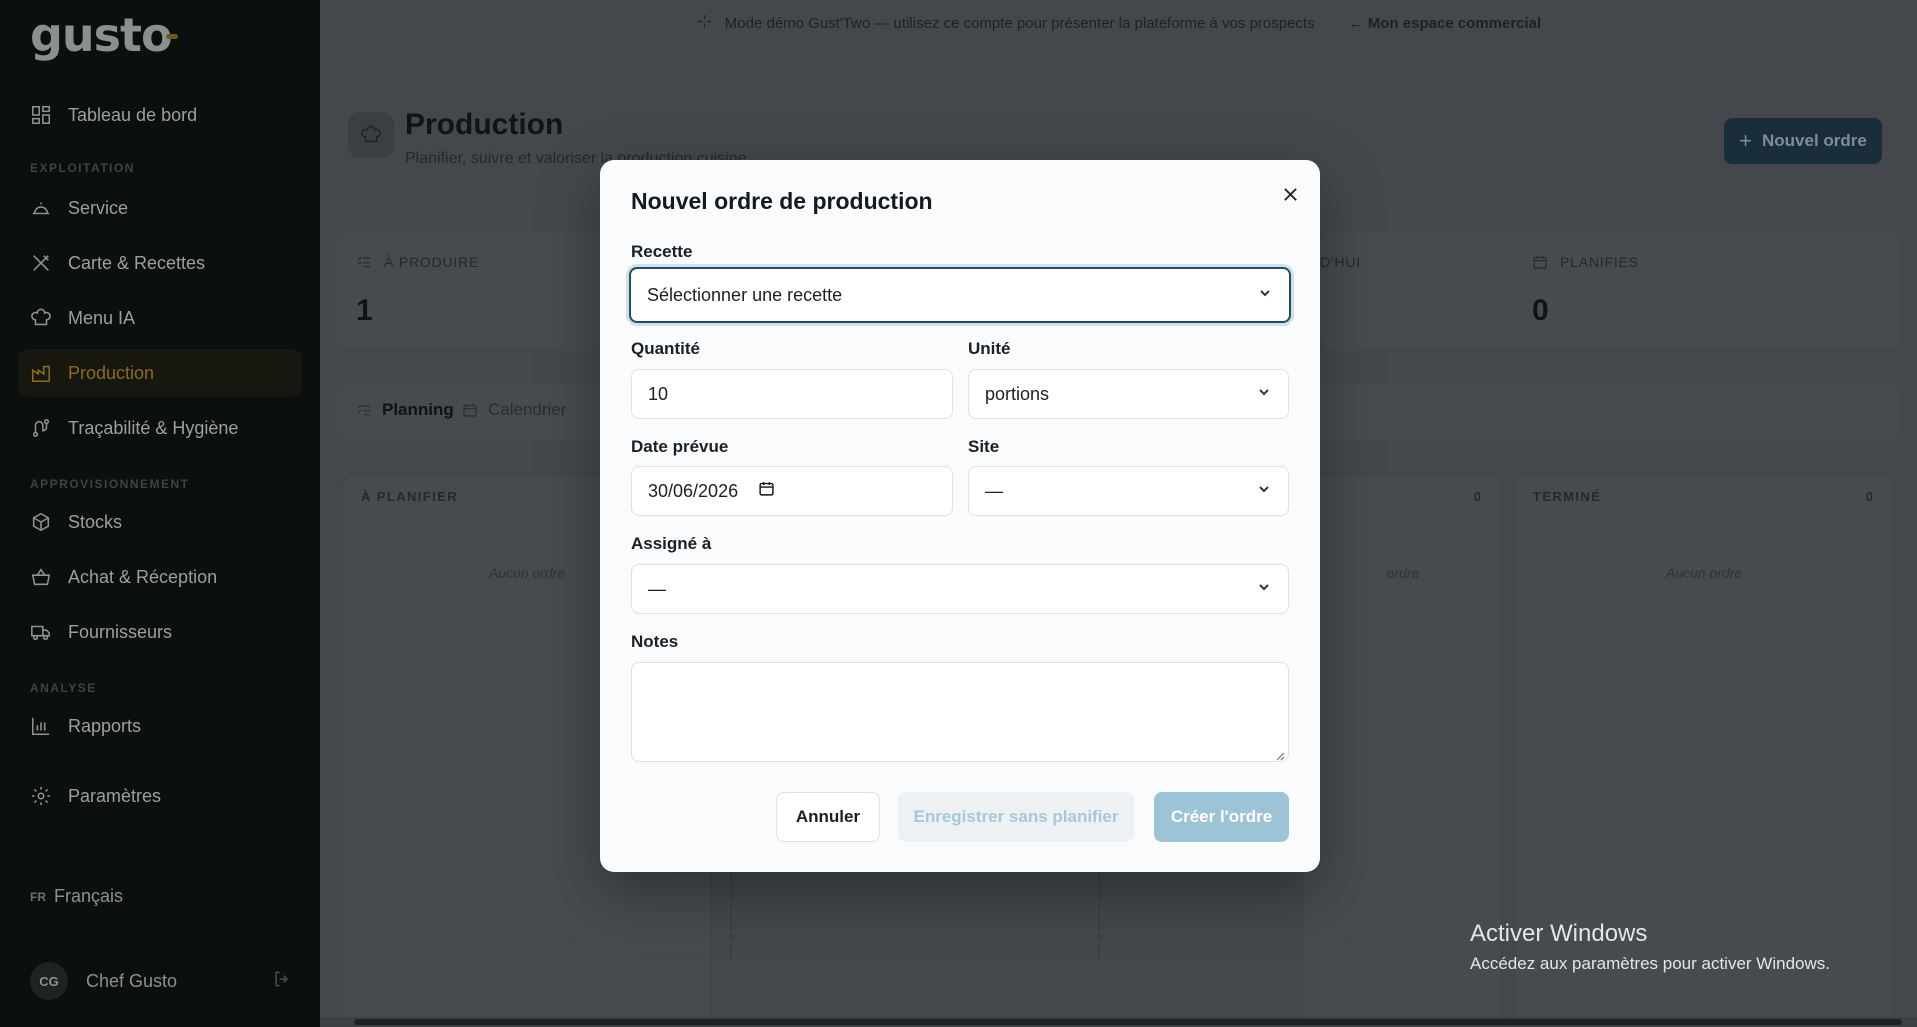 This screenshot has height=1027, width=1917. What do you see at coordinates (160, 208) in the screenshot?
I see `sidebar-item-service: Service` at bounding box center [160, 208].